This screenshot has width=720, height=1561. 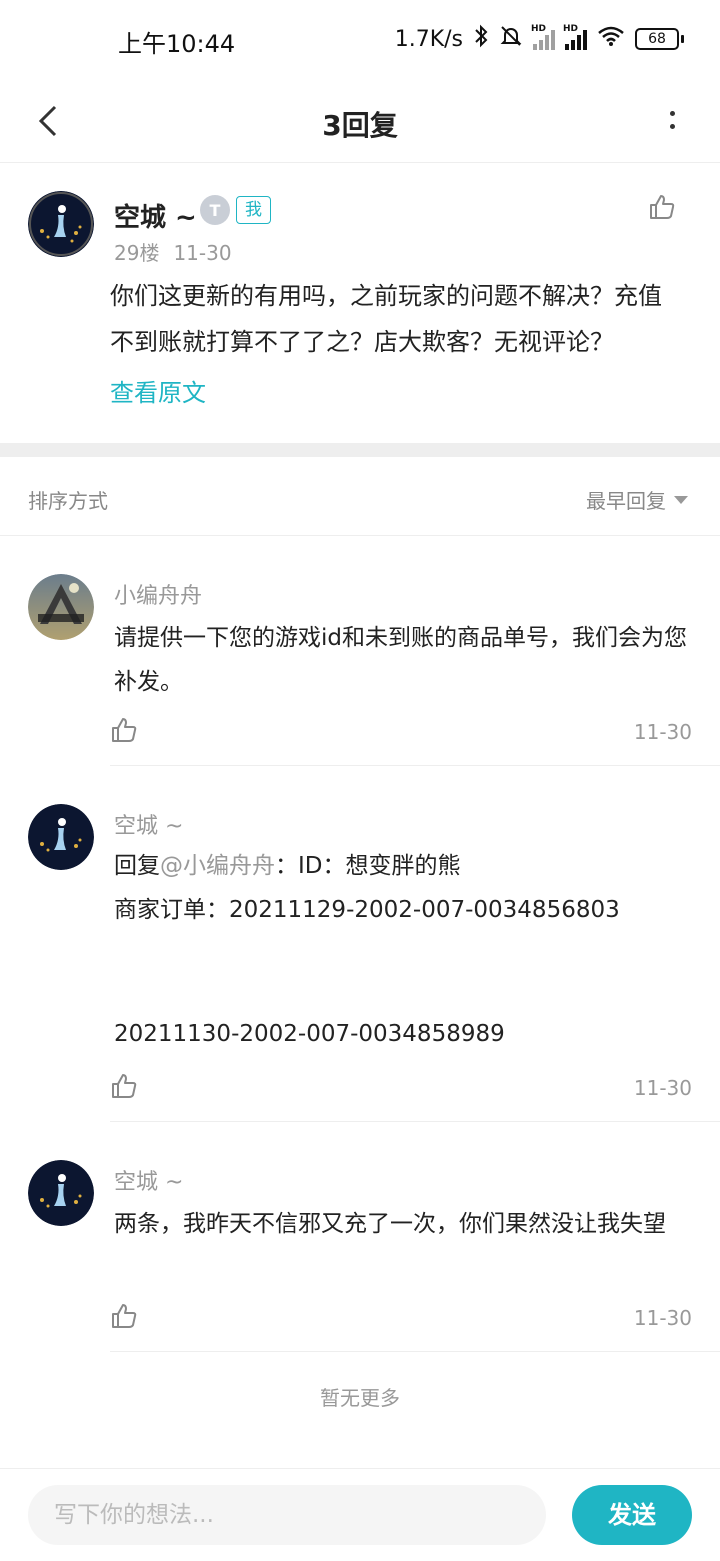 I want to click on sort-value: 最早回复, so click(x=626, y=501).